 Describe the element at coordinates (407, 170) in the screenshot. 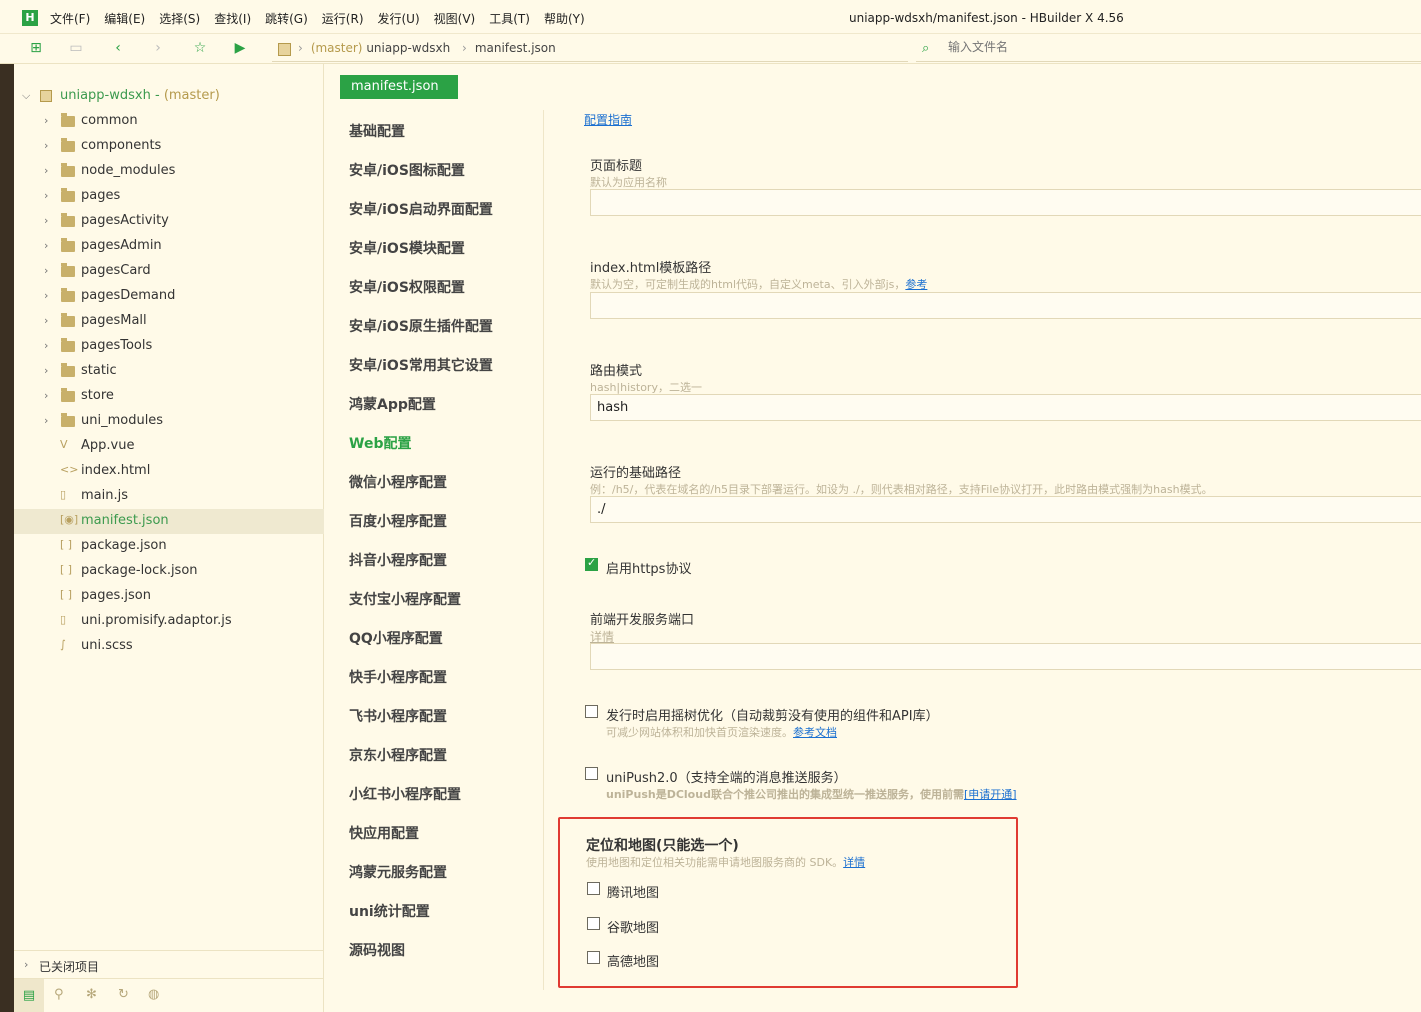

I see `settings-nav-item: 安卓/iOS图标配置` at that location.